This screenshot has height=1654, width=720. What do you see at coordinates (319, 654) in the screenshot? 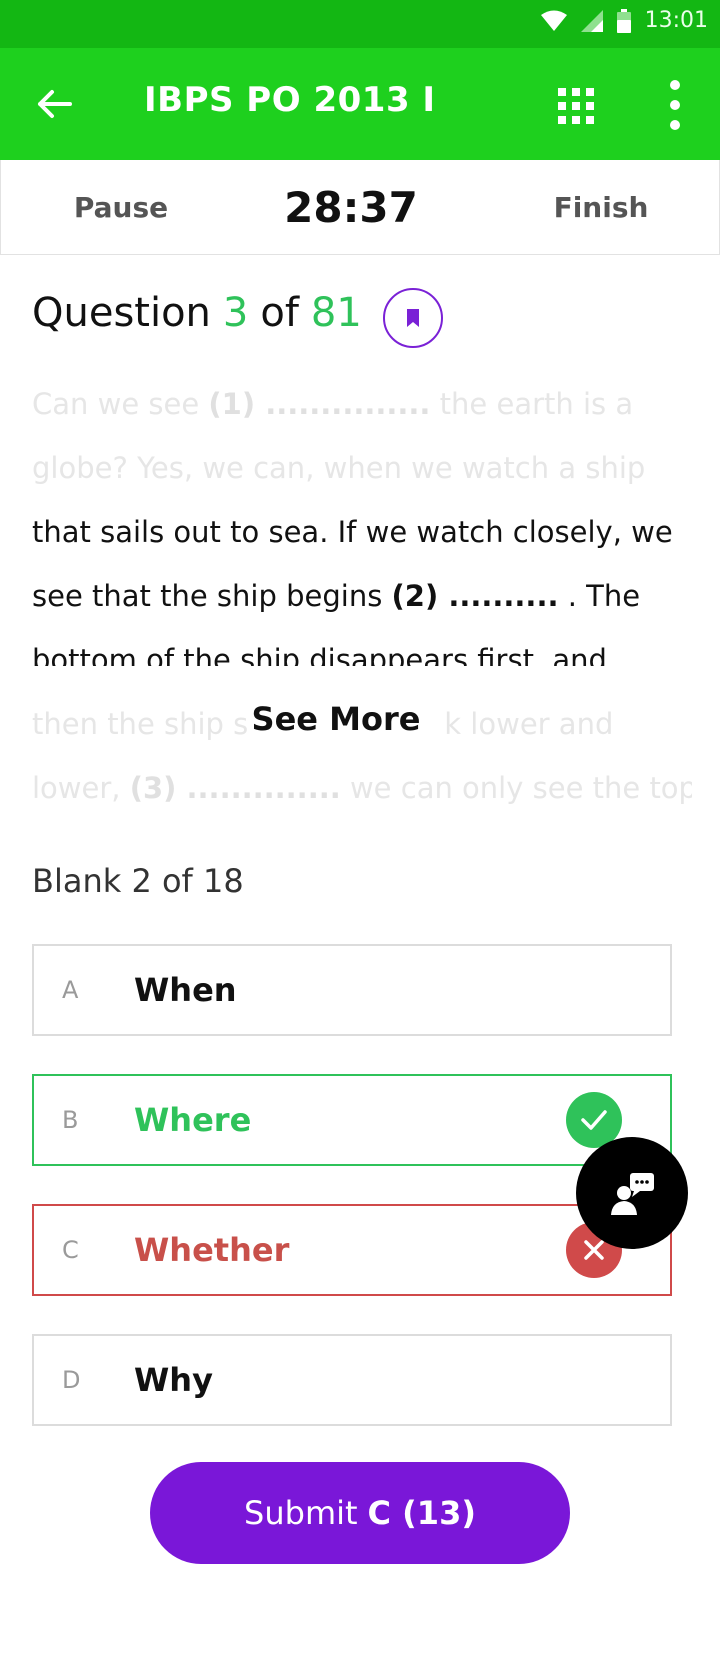
I see `passage-line: bottom of the ship disappears first, and` at bounding box center [319, 654].